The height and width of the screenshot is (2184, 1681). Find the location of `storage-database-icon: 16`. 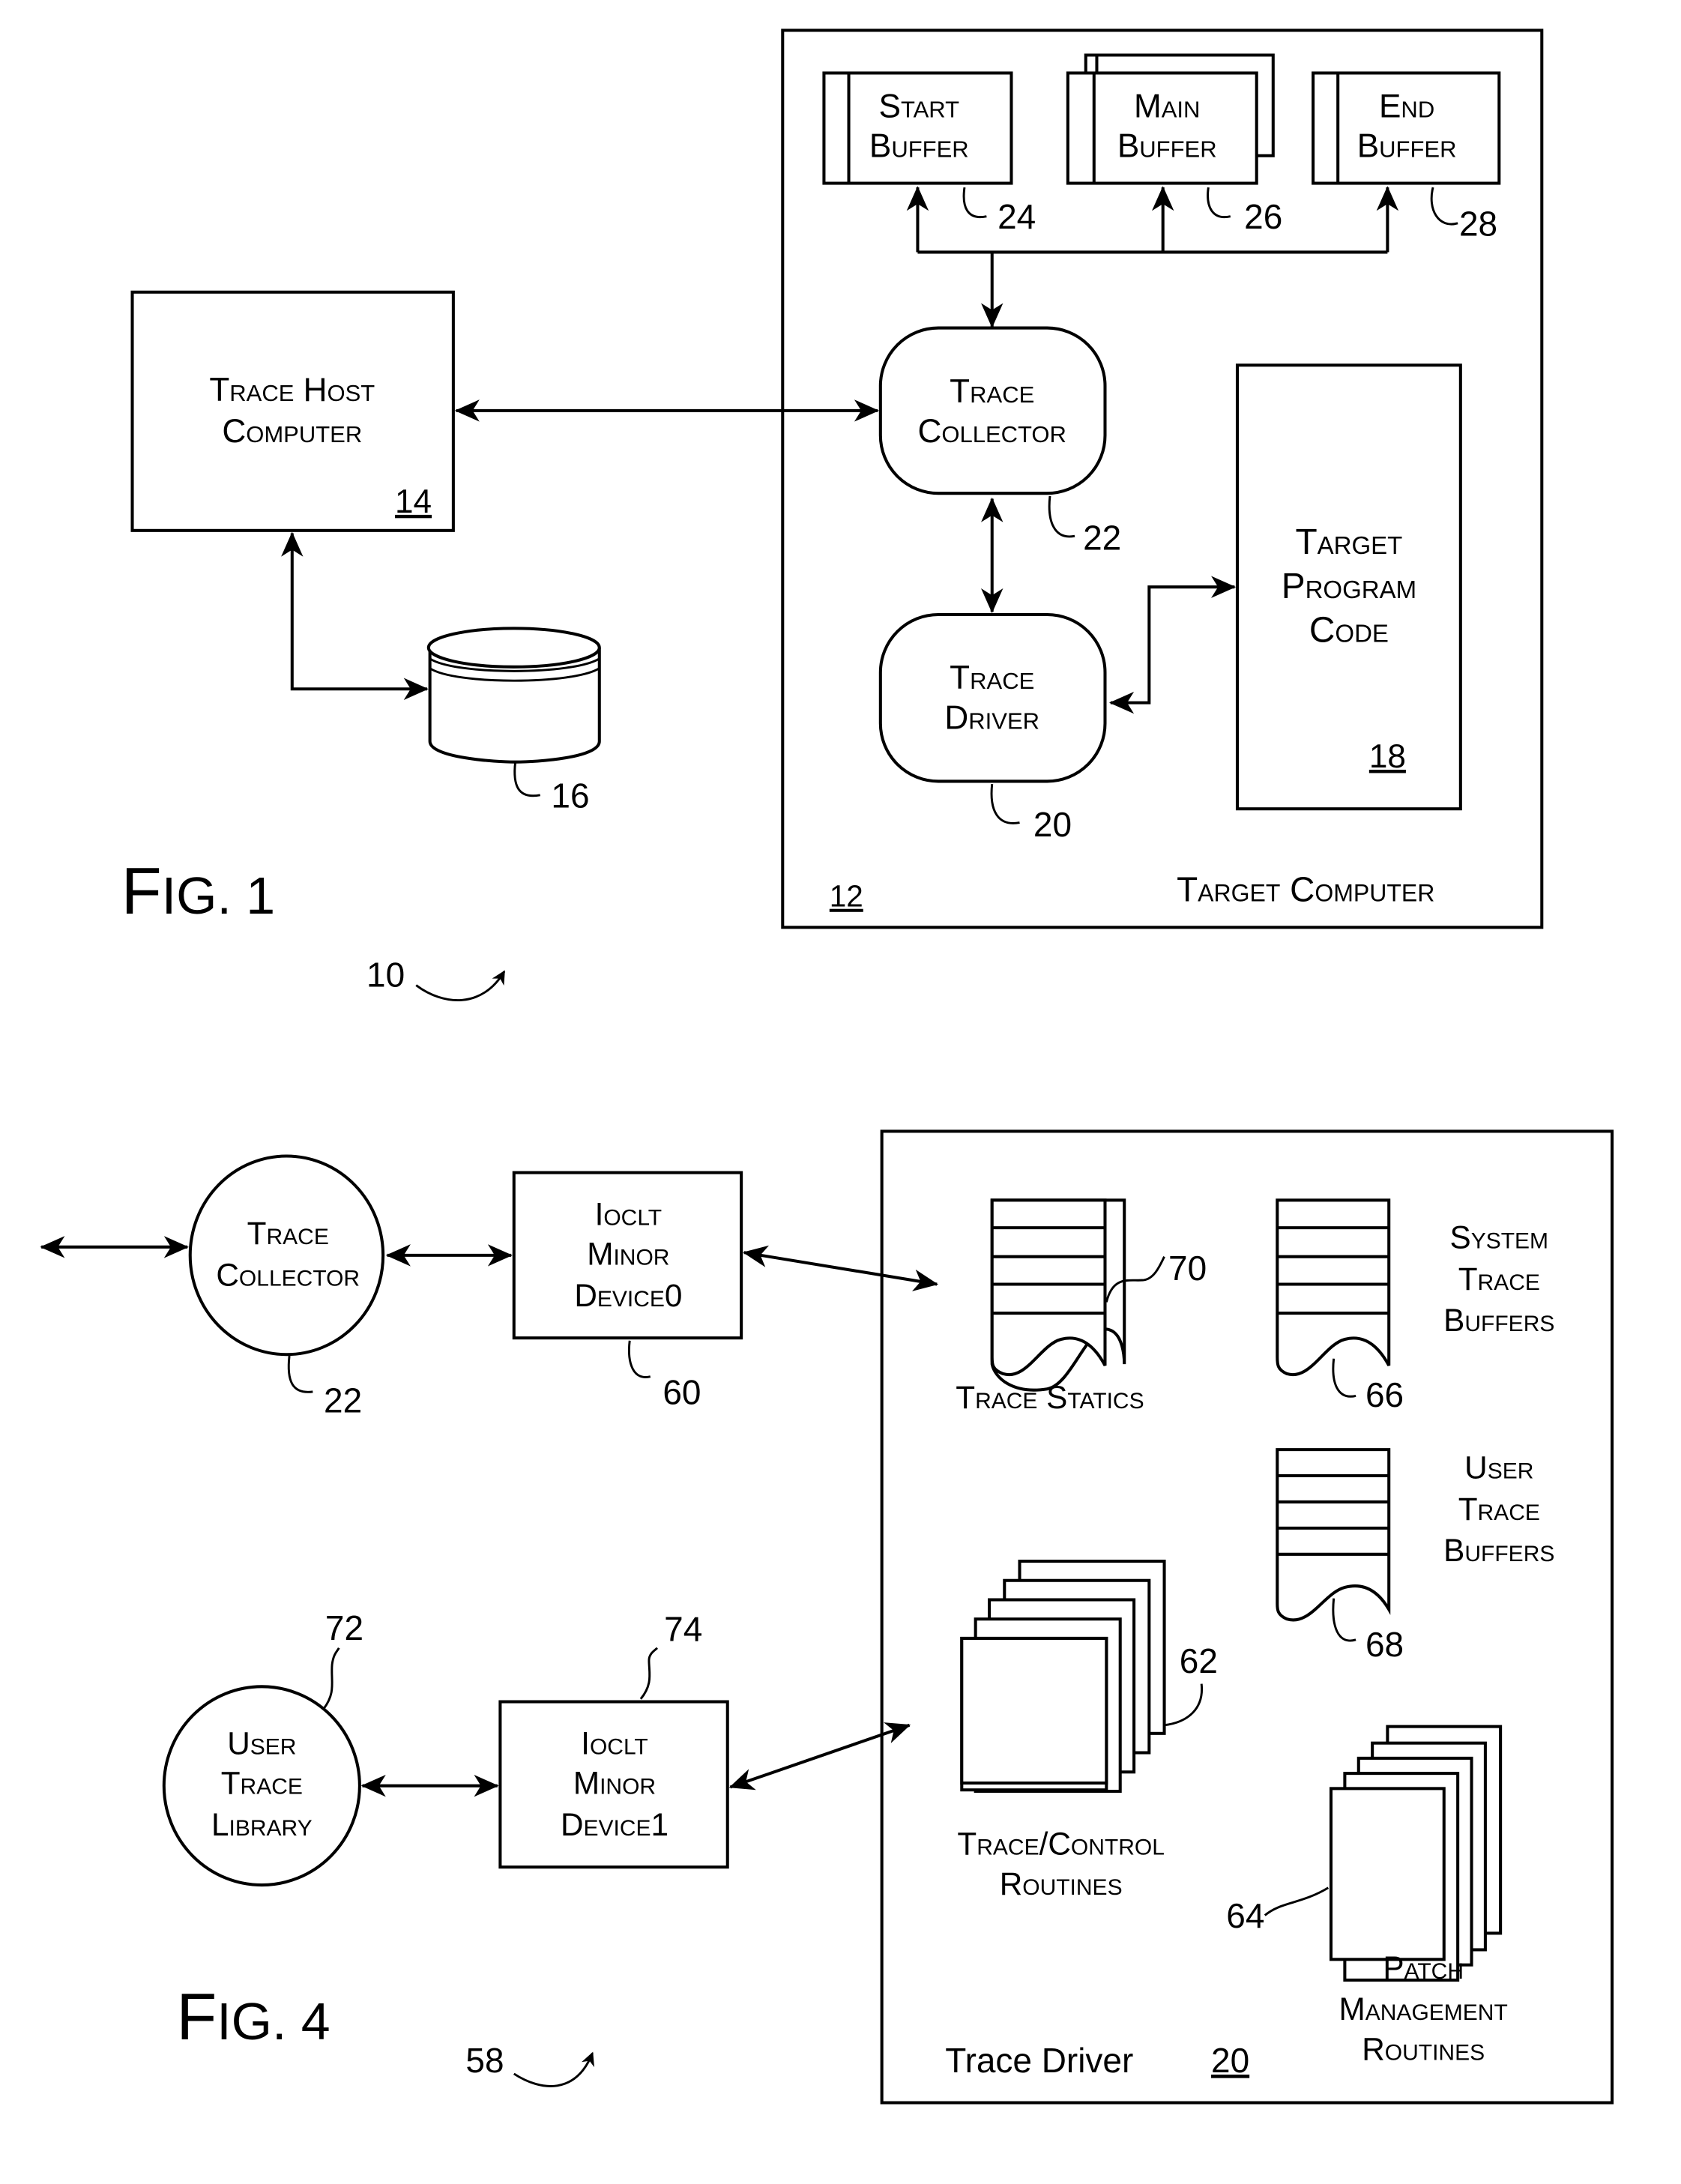

storage-database-icon: 16 is located at coordinates (513, 721).